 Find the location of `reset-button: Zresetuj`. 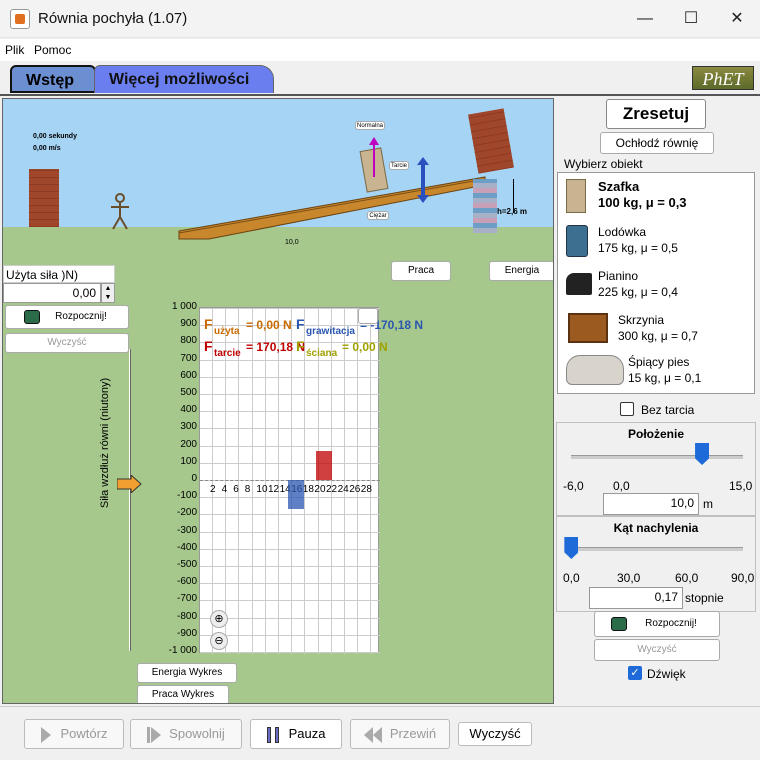

reset-button: Zresetuj is located at coordinates (656, 114).